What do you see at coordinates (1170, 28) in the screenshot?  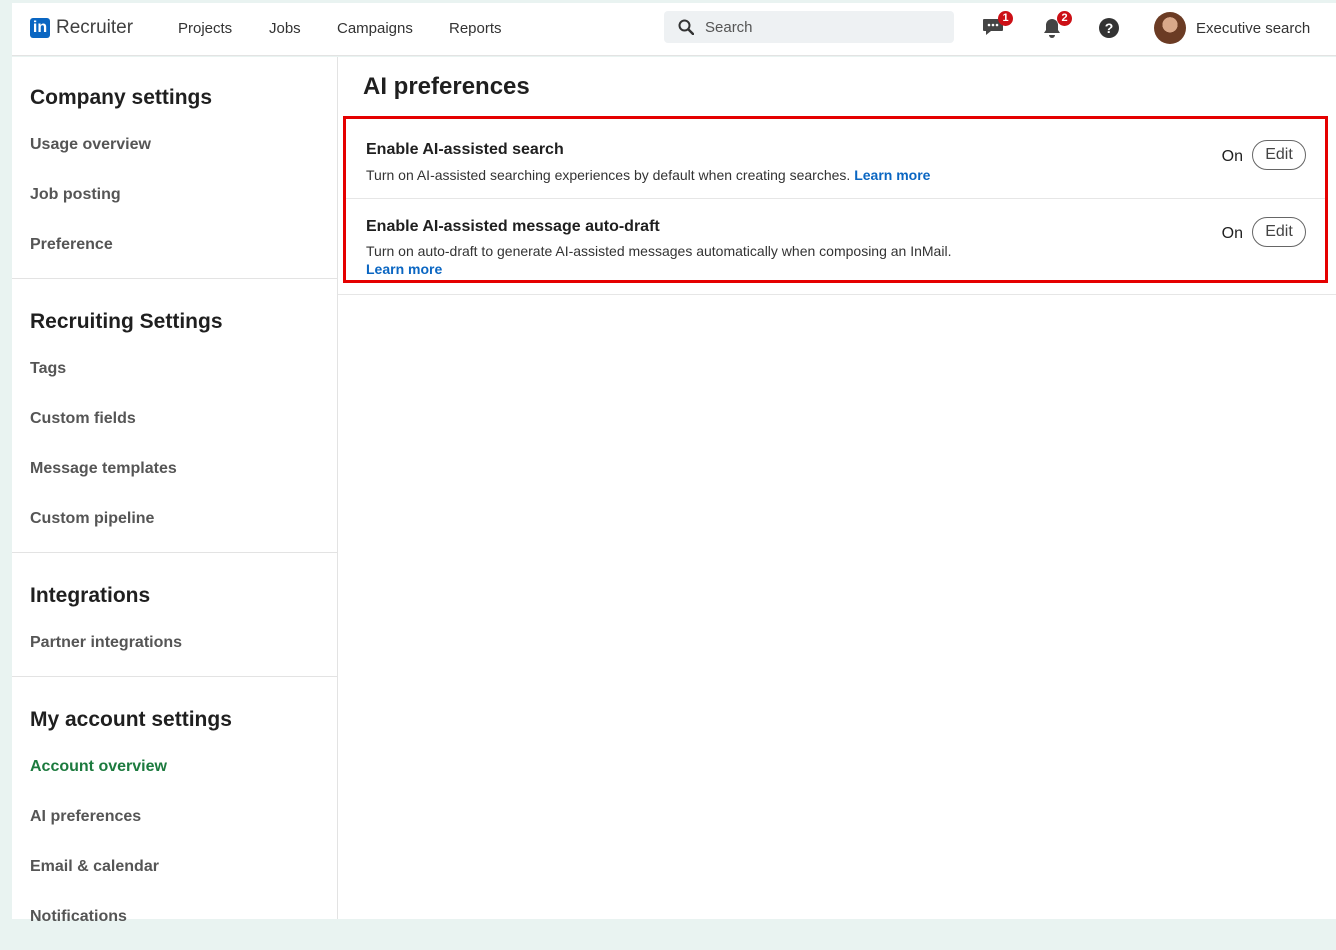 I see `user-avatar` at bounding box center [1170, 28].